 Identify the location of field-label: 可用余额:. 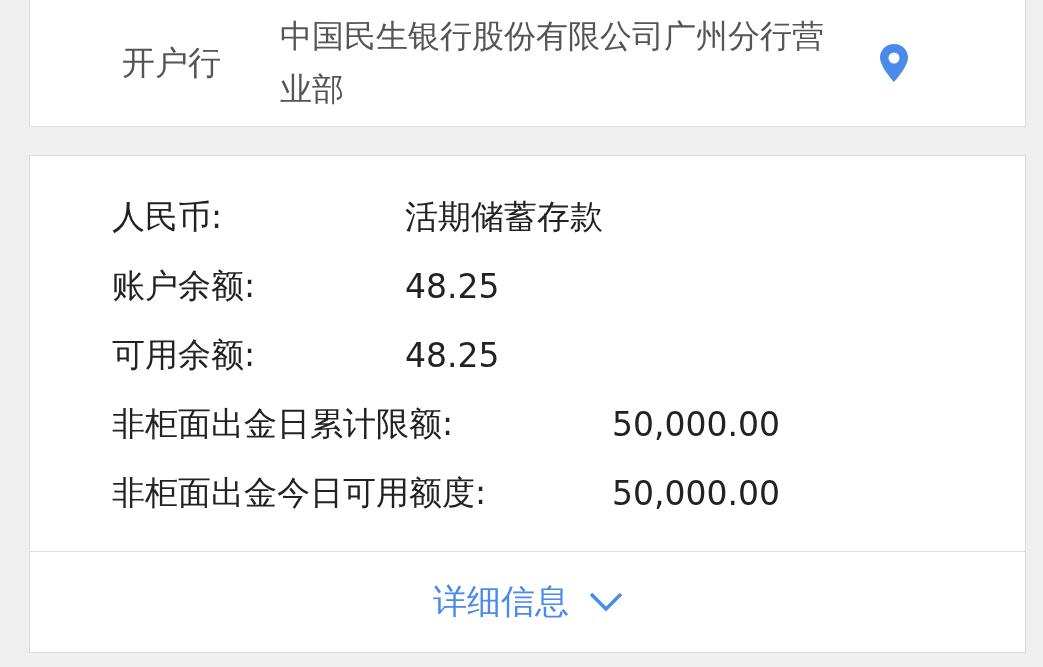
(184, 355).